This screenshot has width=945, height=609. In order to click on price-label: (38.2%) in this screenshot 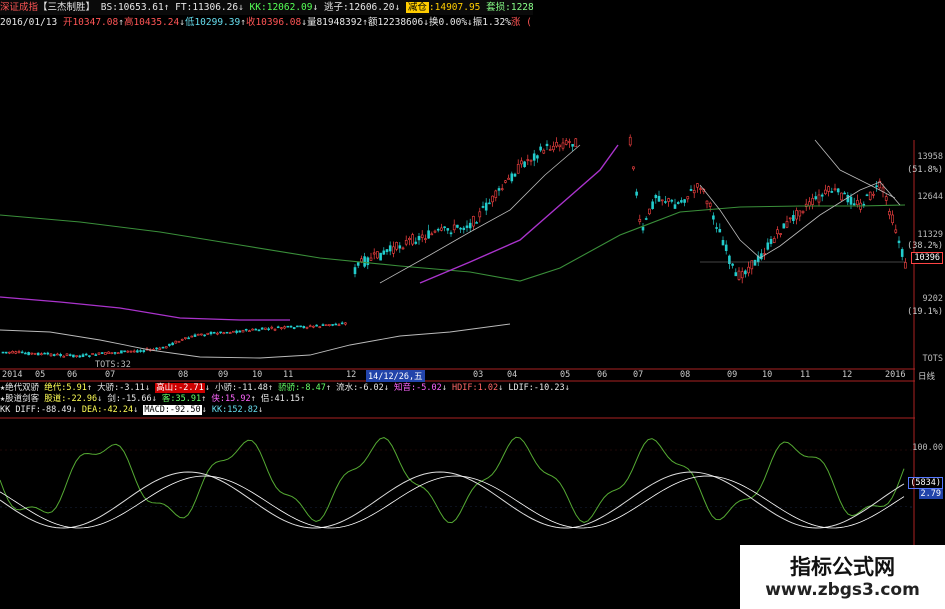, I will do `click(925, 246)`.